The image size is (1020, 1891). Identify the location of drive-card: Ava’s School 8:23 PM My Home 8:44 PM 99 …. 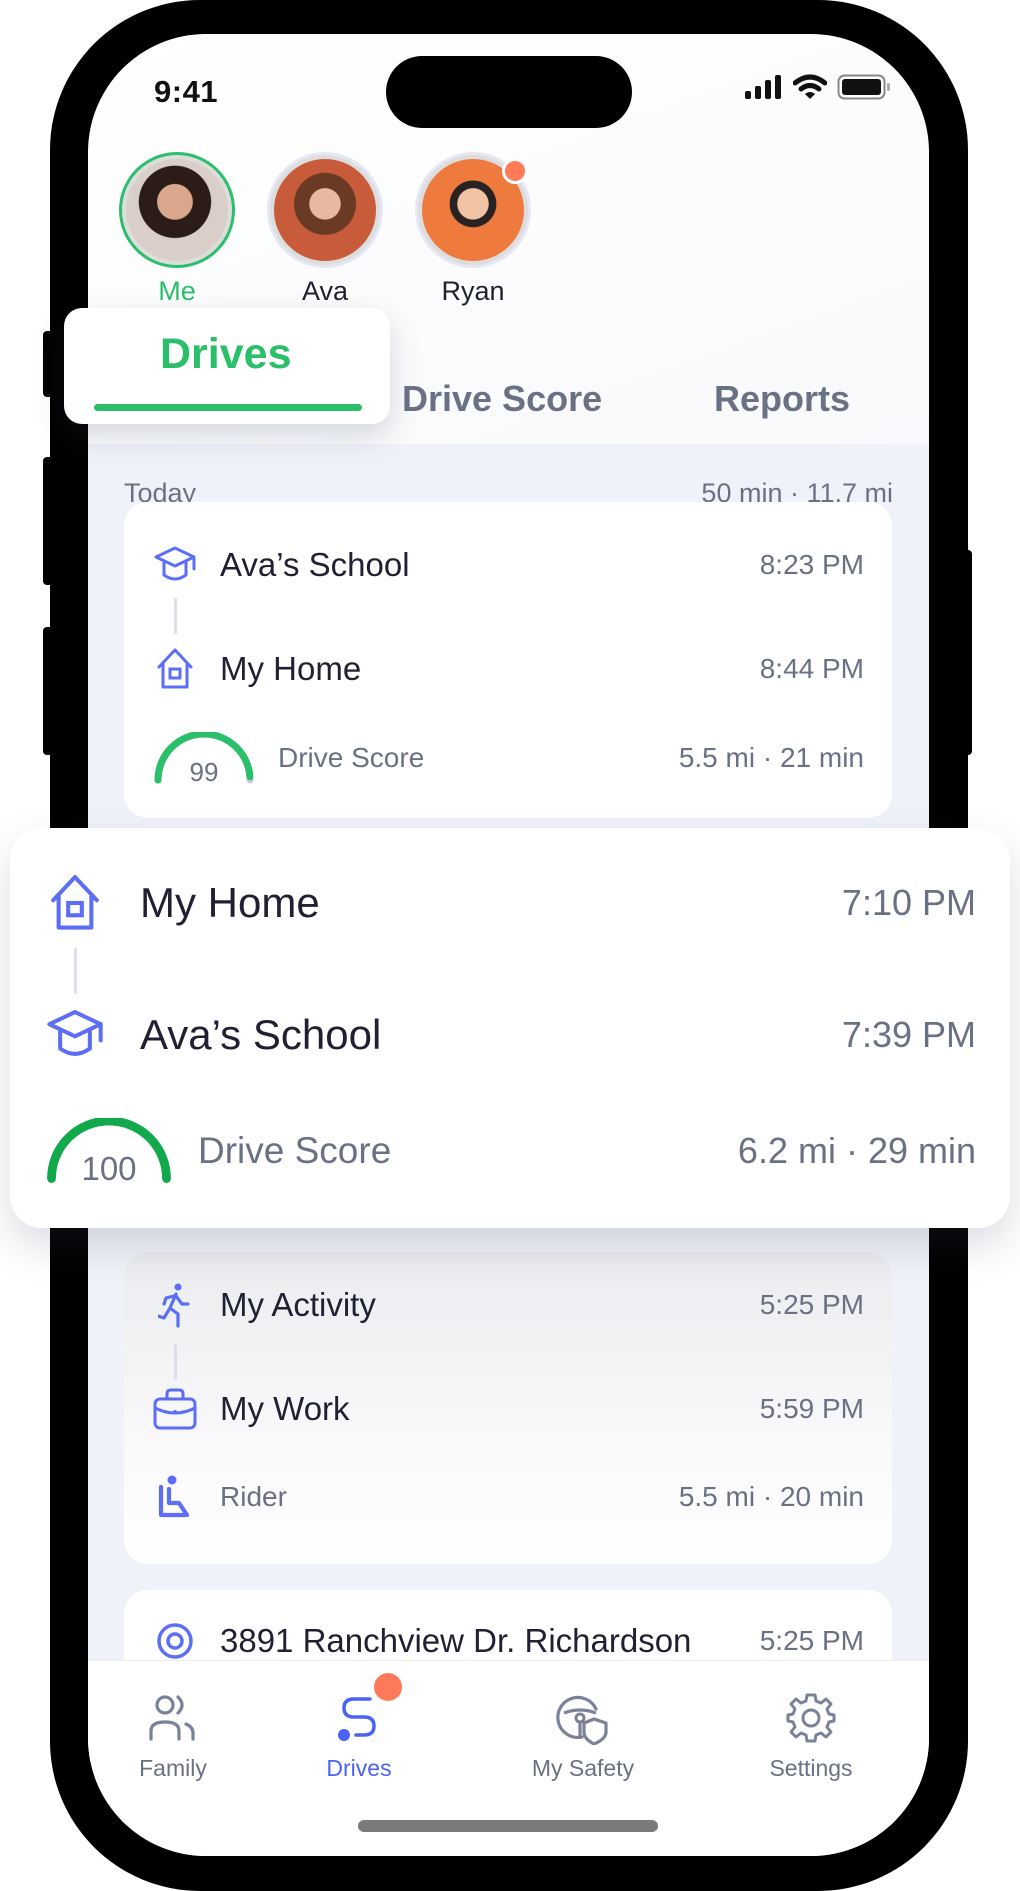
(508, 660).